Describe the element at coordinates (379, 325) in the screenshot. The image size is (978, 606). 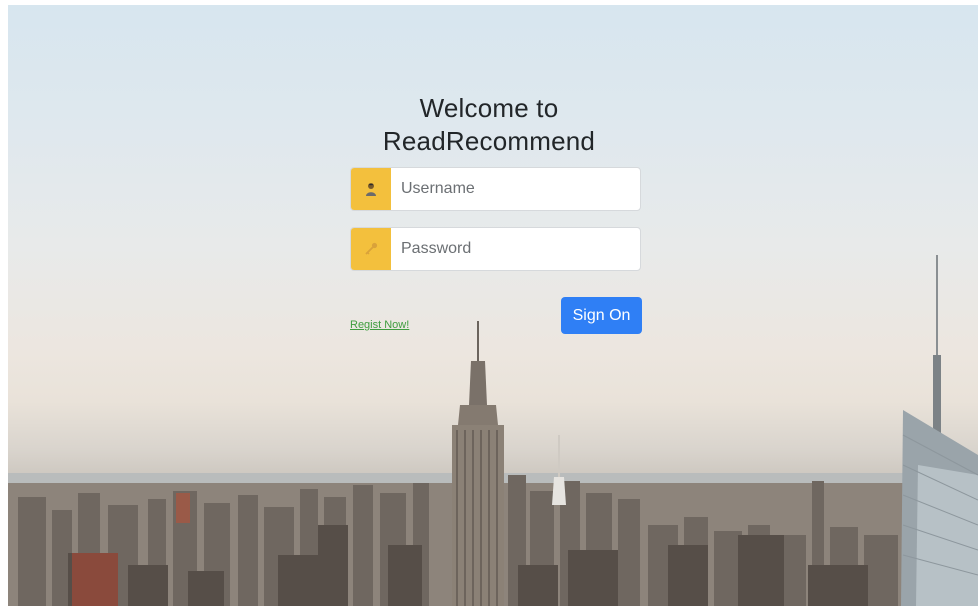
I see `register-link: Regist Now!` at that location.